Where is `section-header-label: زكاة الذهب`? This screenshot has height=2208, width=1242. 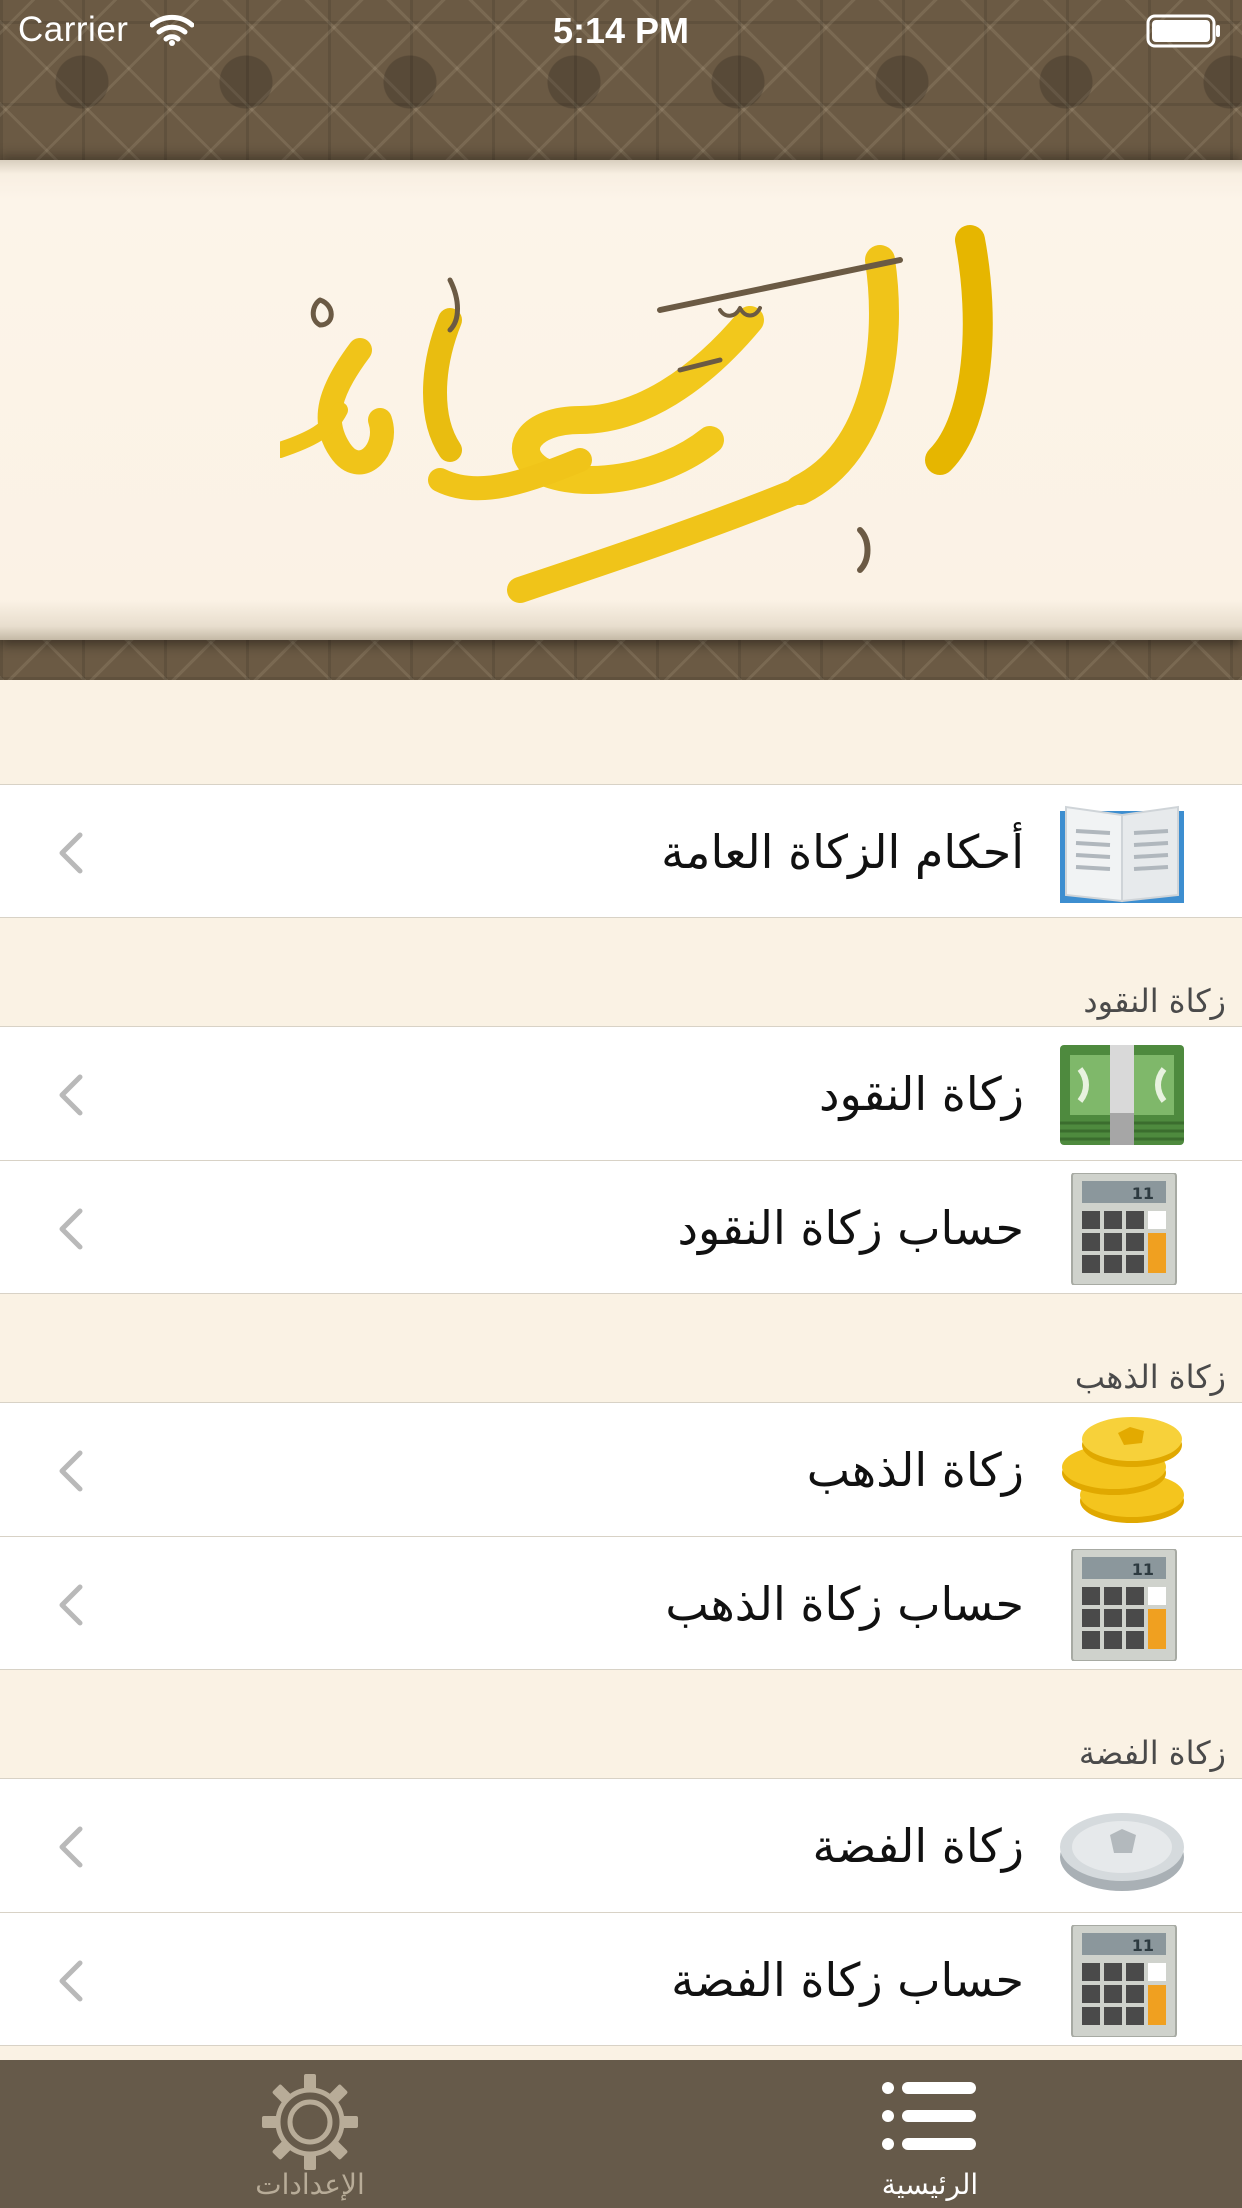 section-header-label: زكاة الذهب is located at coordinates (1150, 1377).